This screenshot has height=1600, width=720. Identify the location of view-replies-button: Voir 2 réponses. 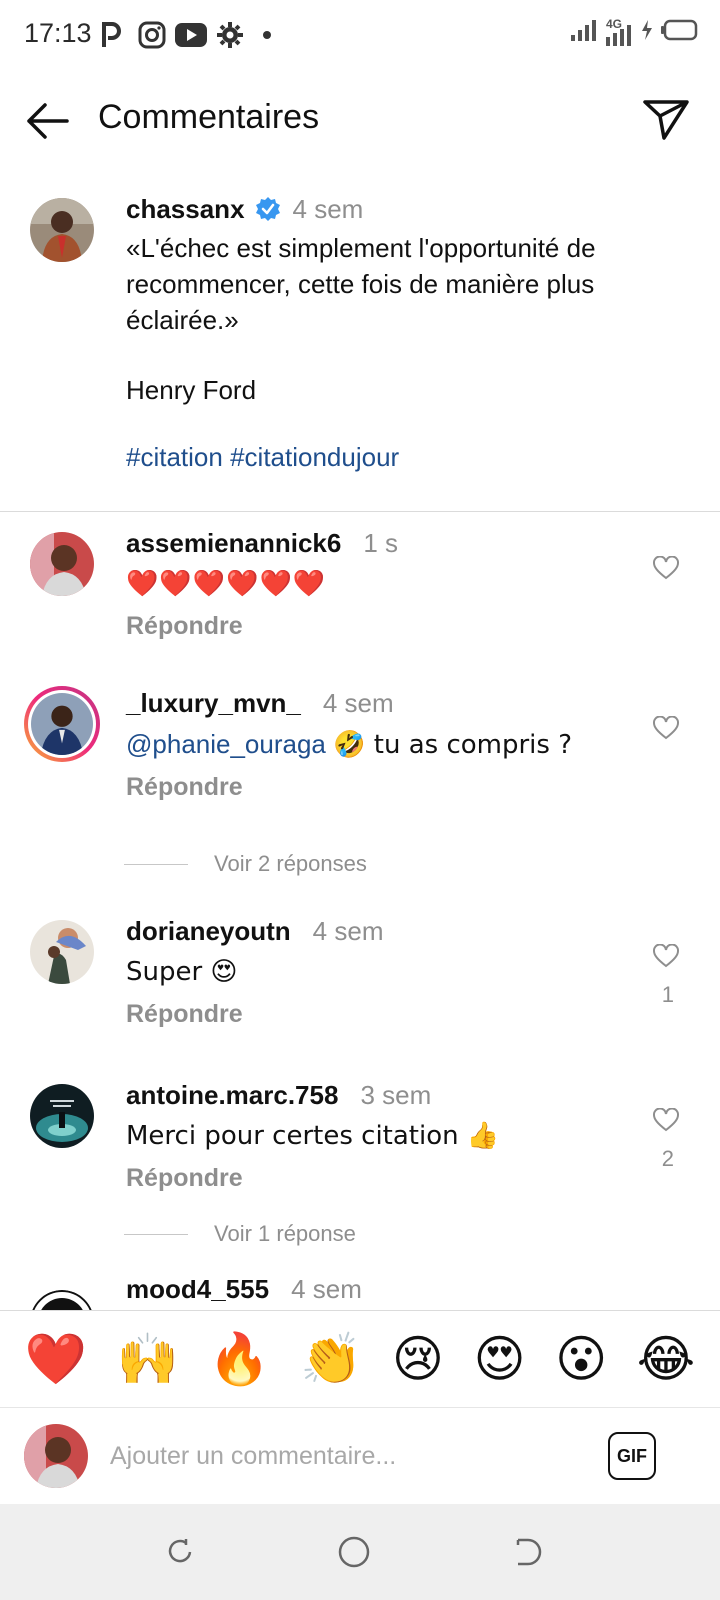
(324, 864).